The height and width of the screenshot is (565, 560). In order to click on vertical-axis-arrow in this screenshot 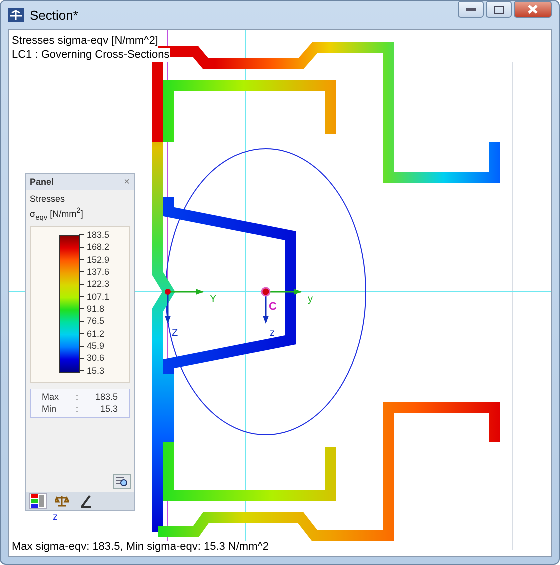, I will do `click(168, 308)`.